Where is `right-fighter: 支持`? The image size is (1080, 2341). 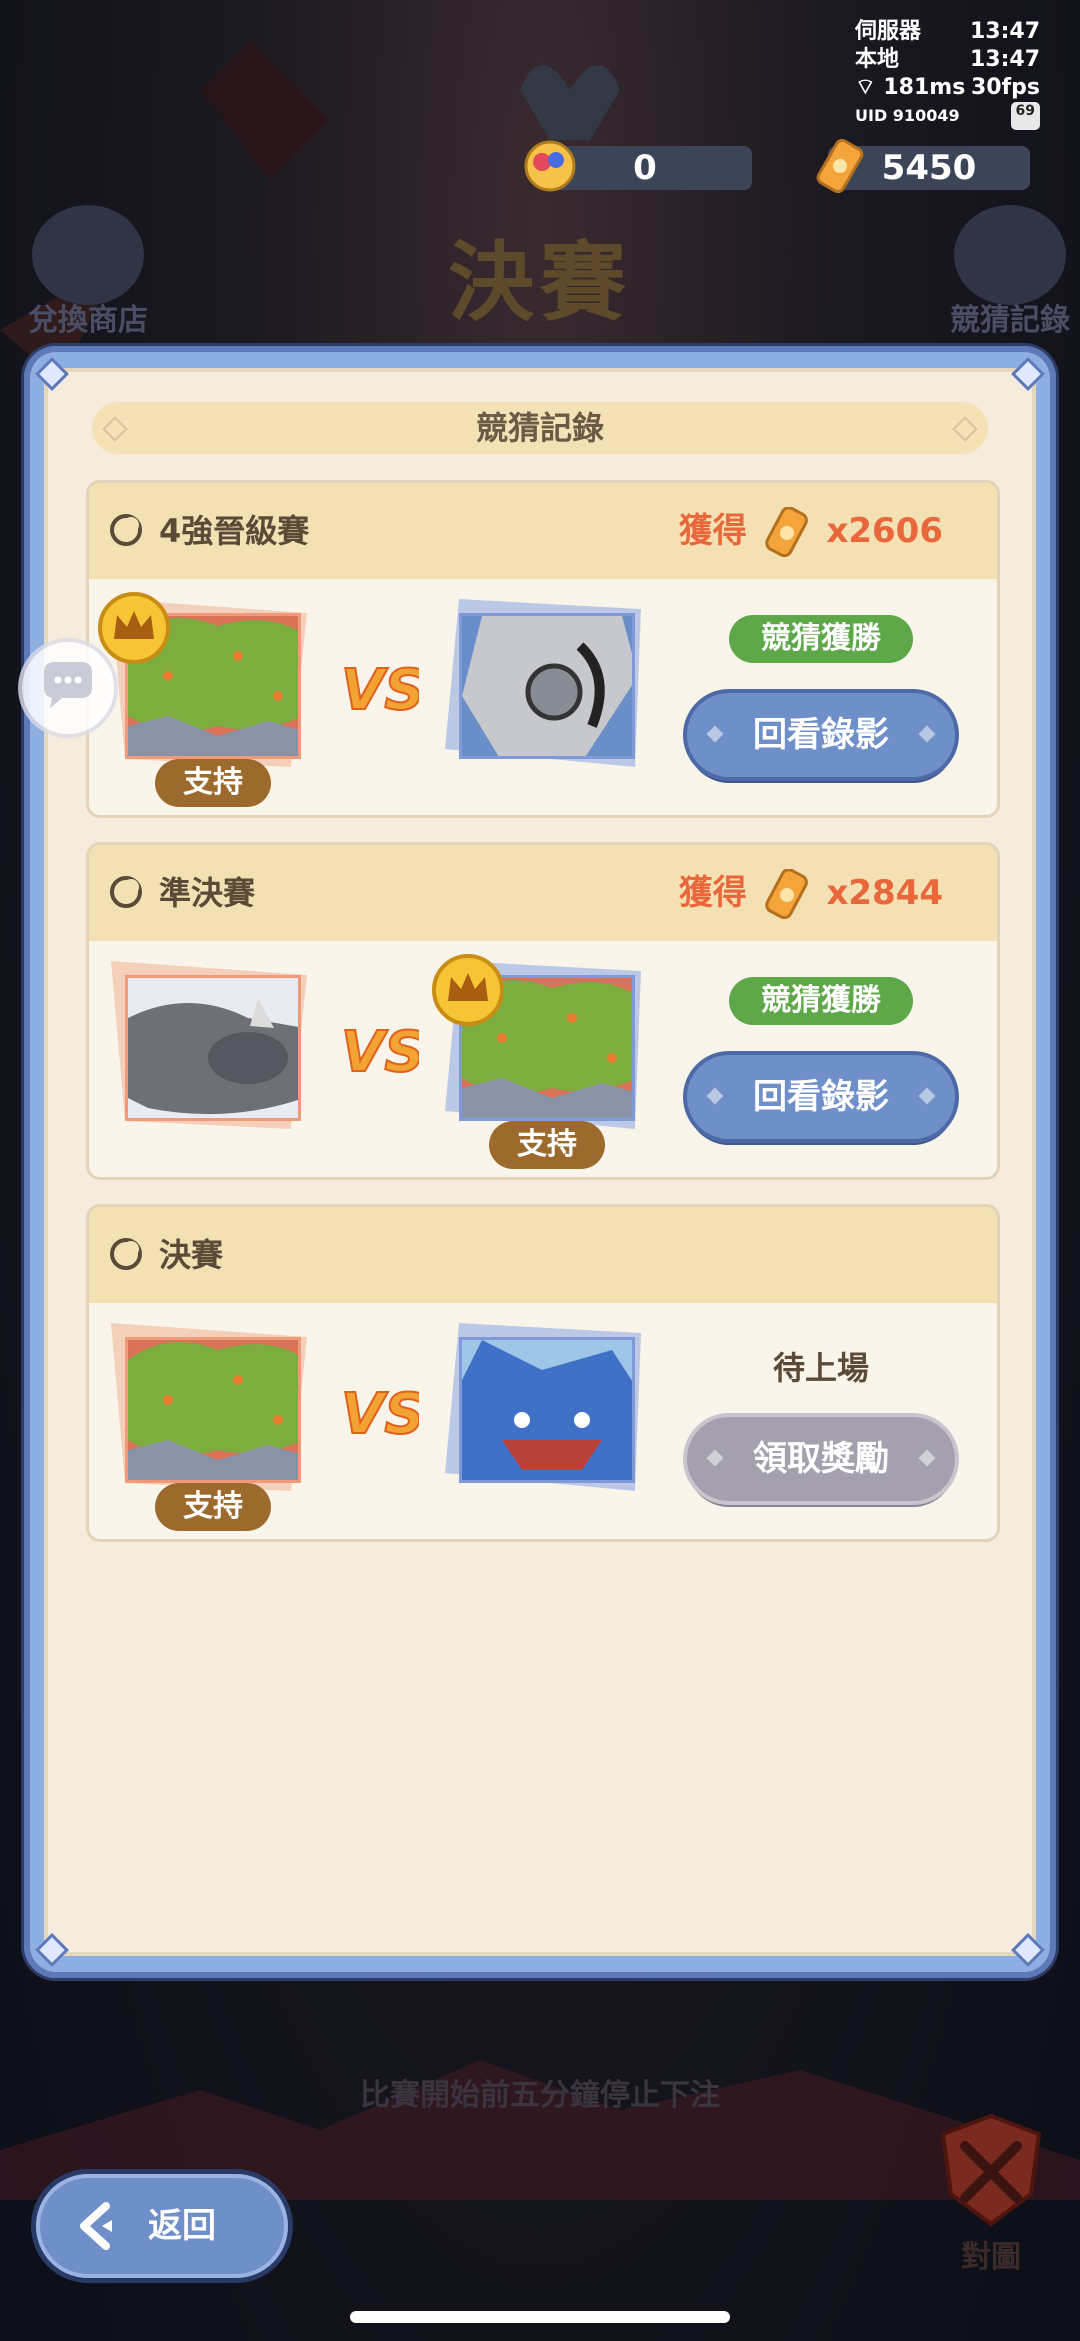 right-fighter: 支持 is located at coordinates (550, 1072).